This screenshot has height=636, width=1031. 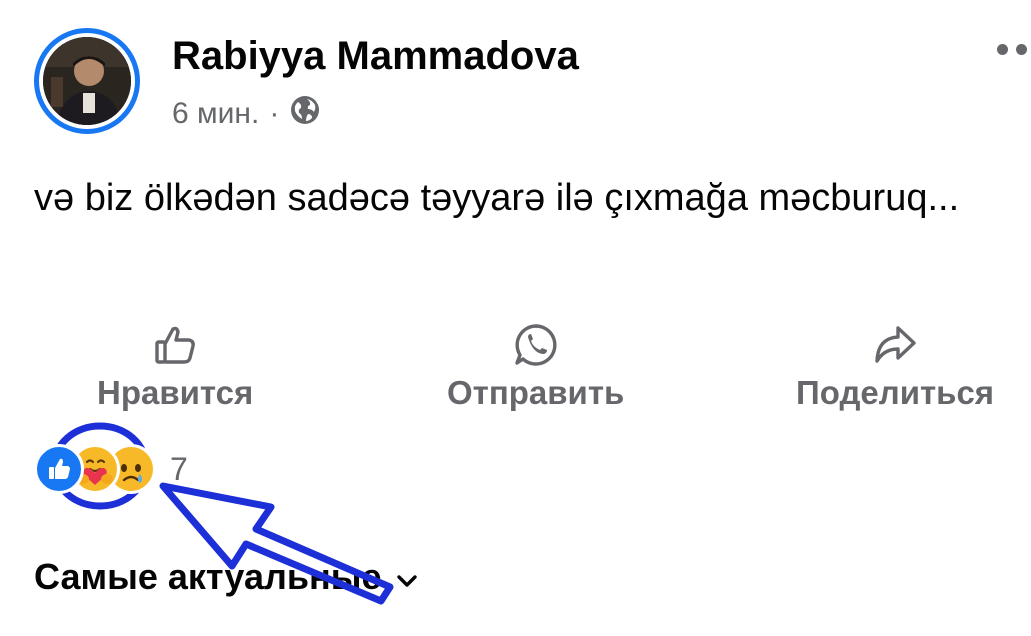 I want to click on share-arrow-icon, so click(x=895, y=345).